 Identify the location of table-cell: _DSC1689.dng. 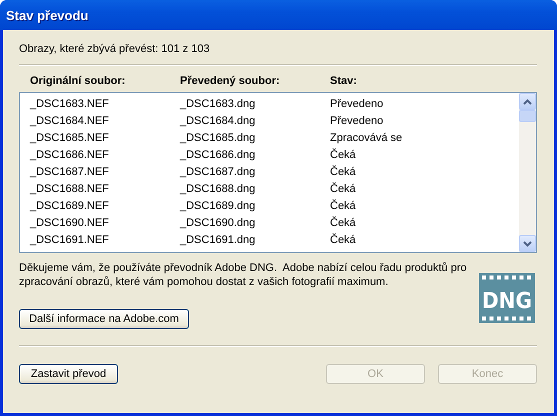
(218, 206).